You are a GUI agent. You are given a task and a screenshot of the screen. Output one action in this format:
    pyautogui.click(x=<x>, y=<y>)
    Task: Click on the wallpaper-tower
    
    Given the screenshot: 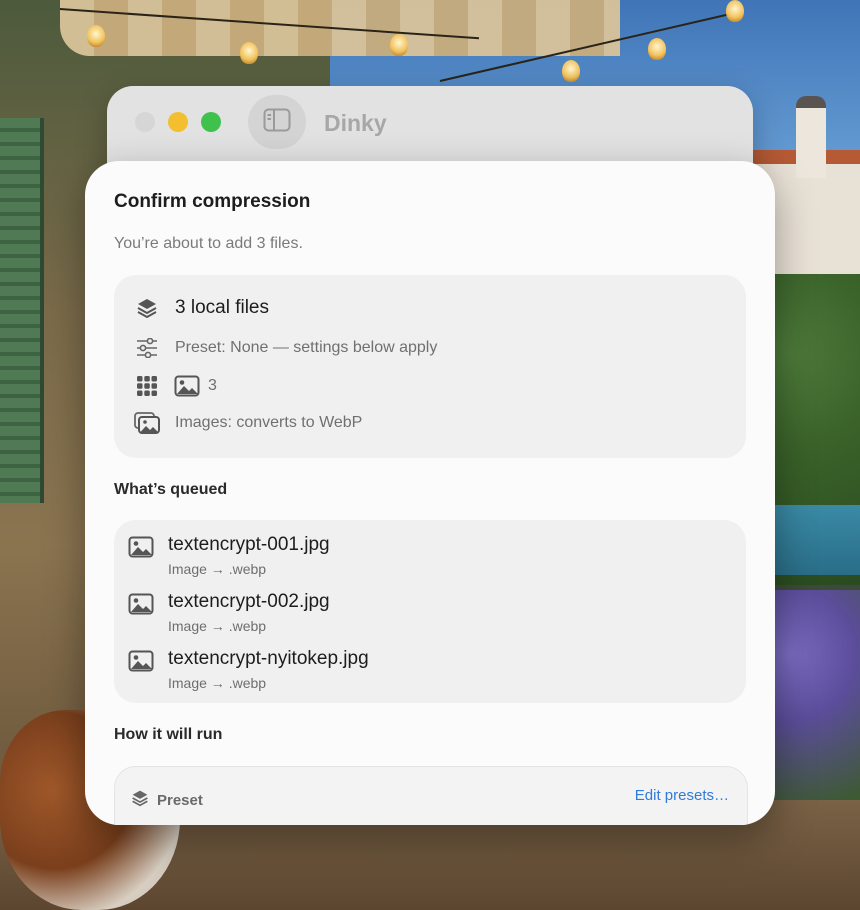 What is the action you would take?
    pyautogui.click(x=811, y=137)
    